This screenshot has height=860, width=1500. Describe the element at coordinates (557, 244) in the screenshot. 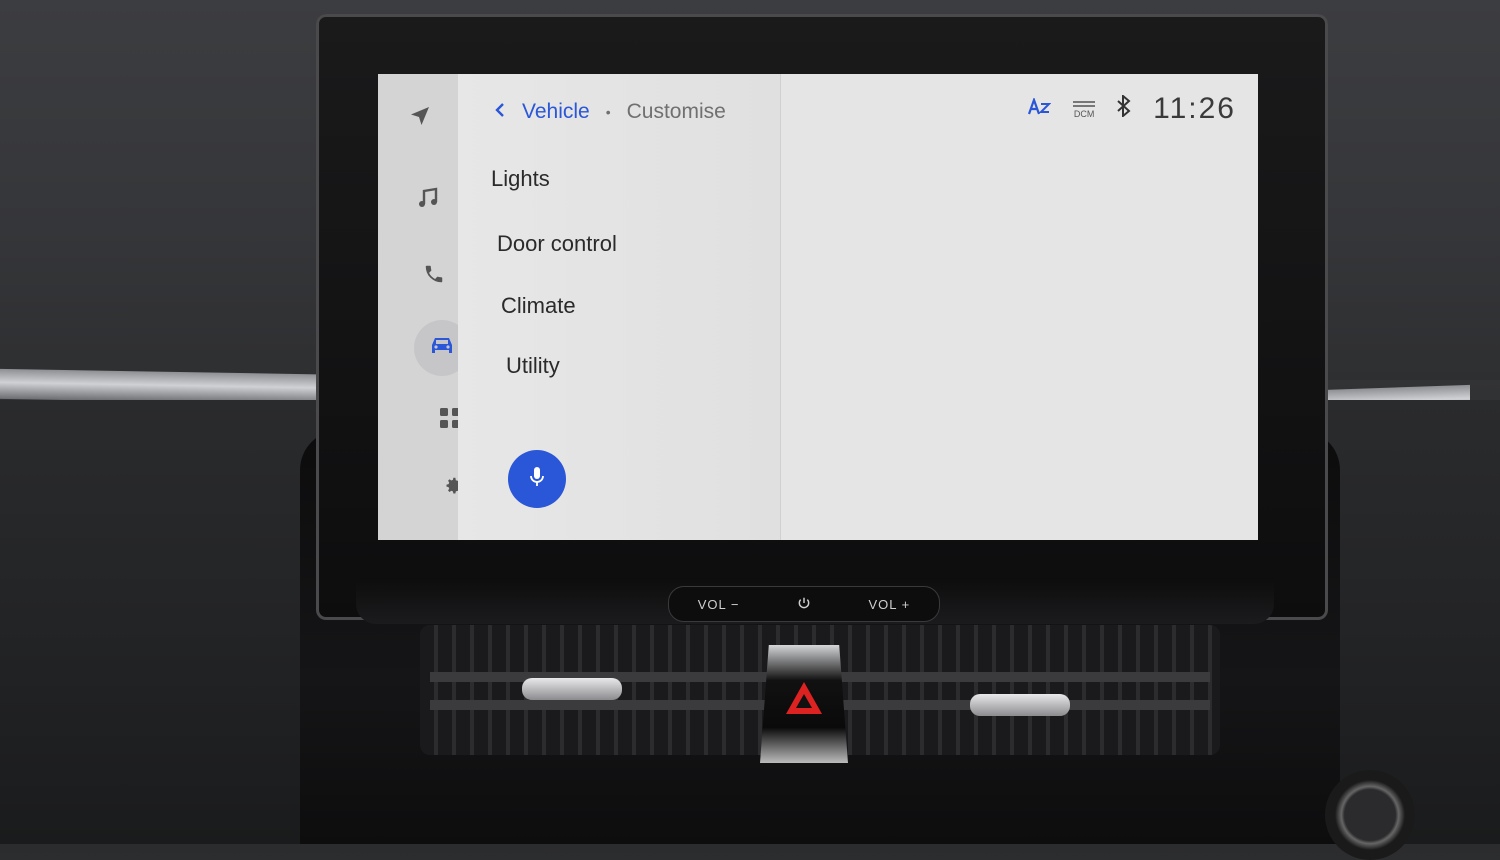

I see `menu-item-door-control: Door control` at that location.